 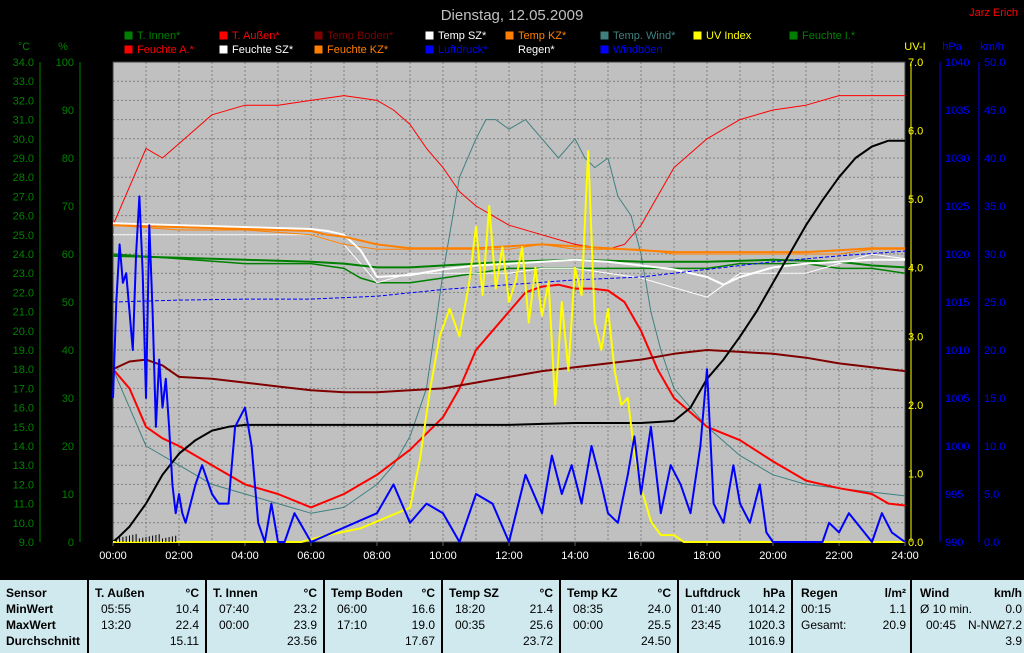 What do you see at coordinates (957, 351) in the screenshot?
I see `press-tick-label: 1010` at bounding box center [957, 351].